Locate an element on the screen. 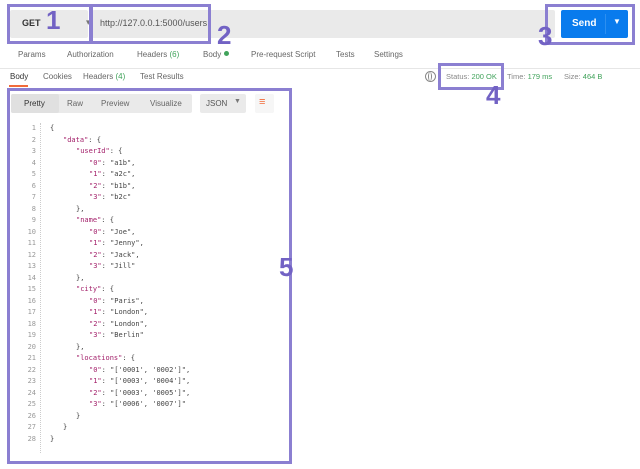 The image size is (640, 469). tab-body: Body is located at coordinates (216, 54).